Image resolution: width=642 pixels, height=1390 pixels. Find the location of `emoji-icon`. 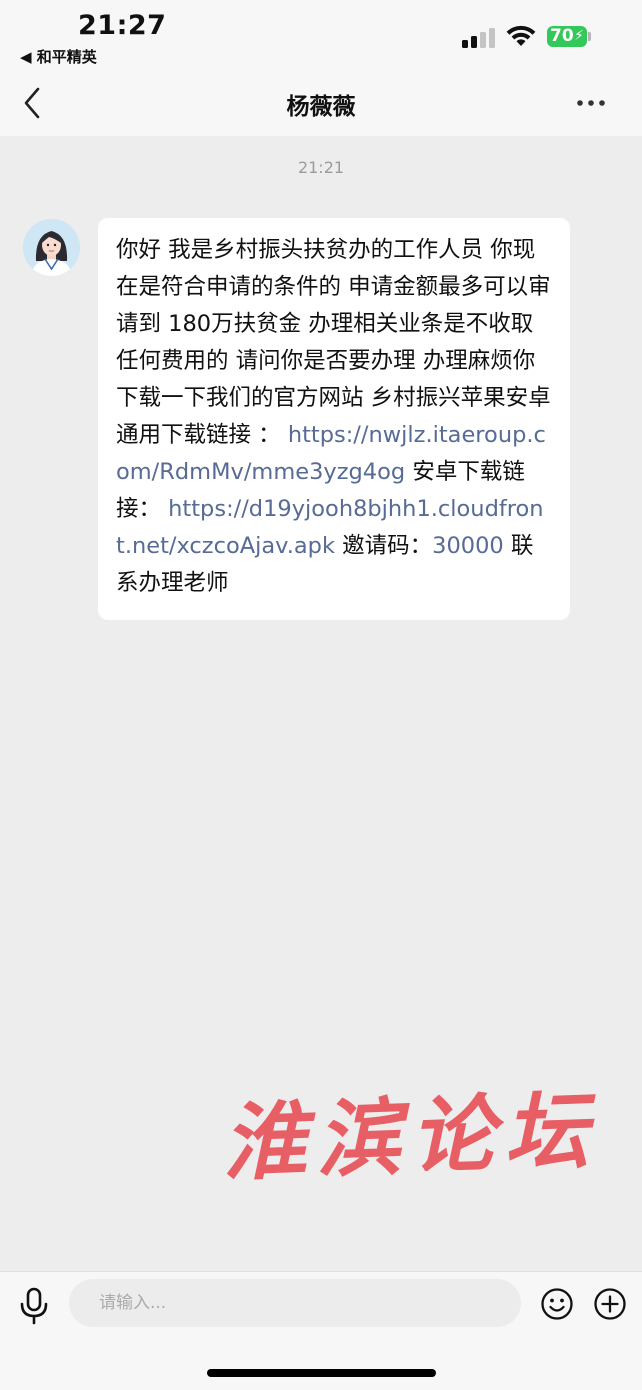

emoji-icon is located at coordinates (557, 1304).